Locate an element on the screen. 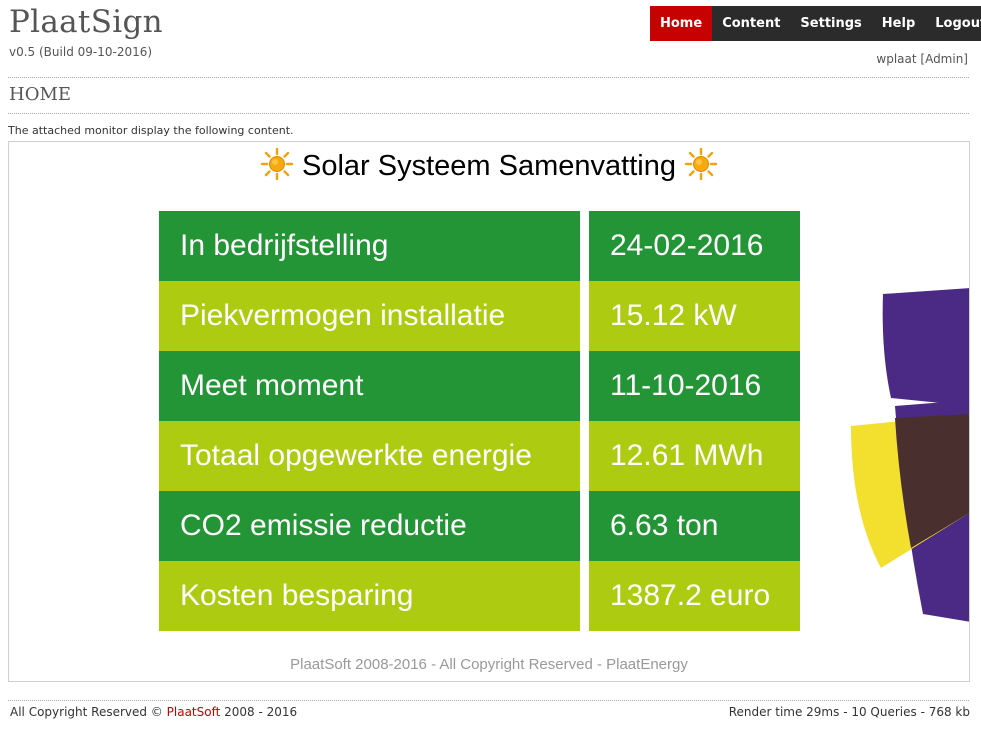 The image size is (981, 729). heading-divider is located at coordinates (488, 113).